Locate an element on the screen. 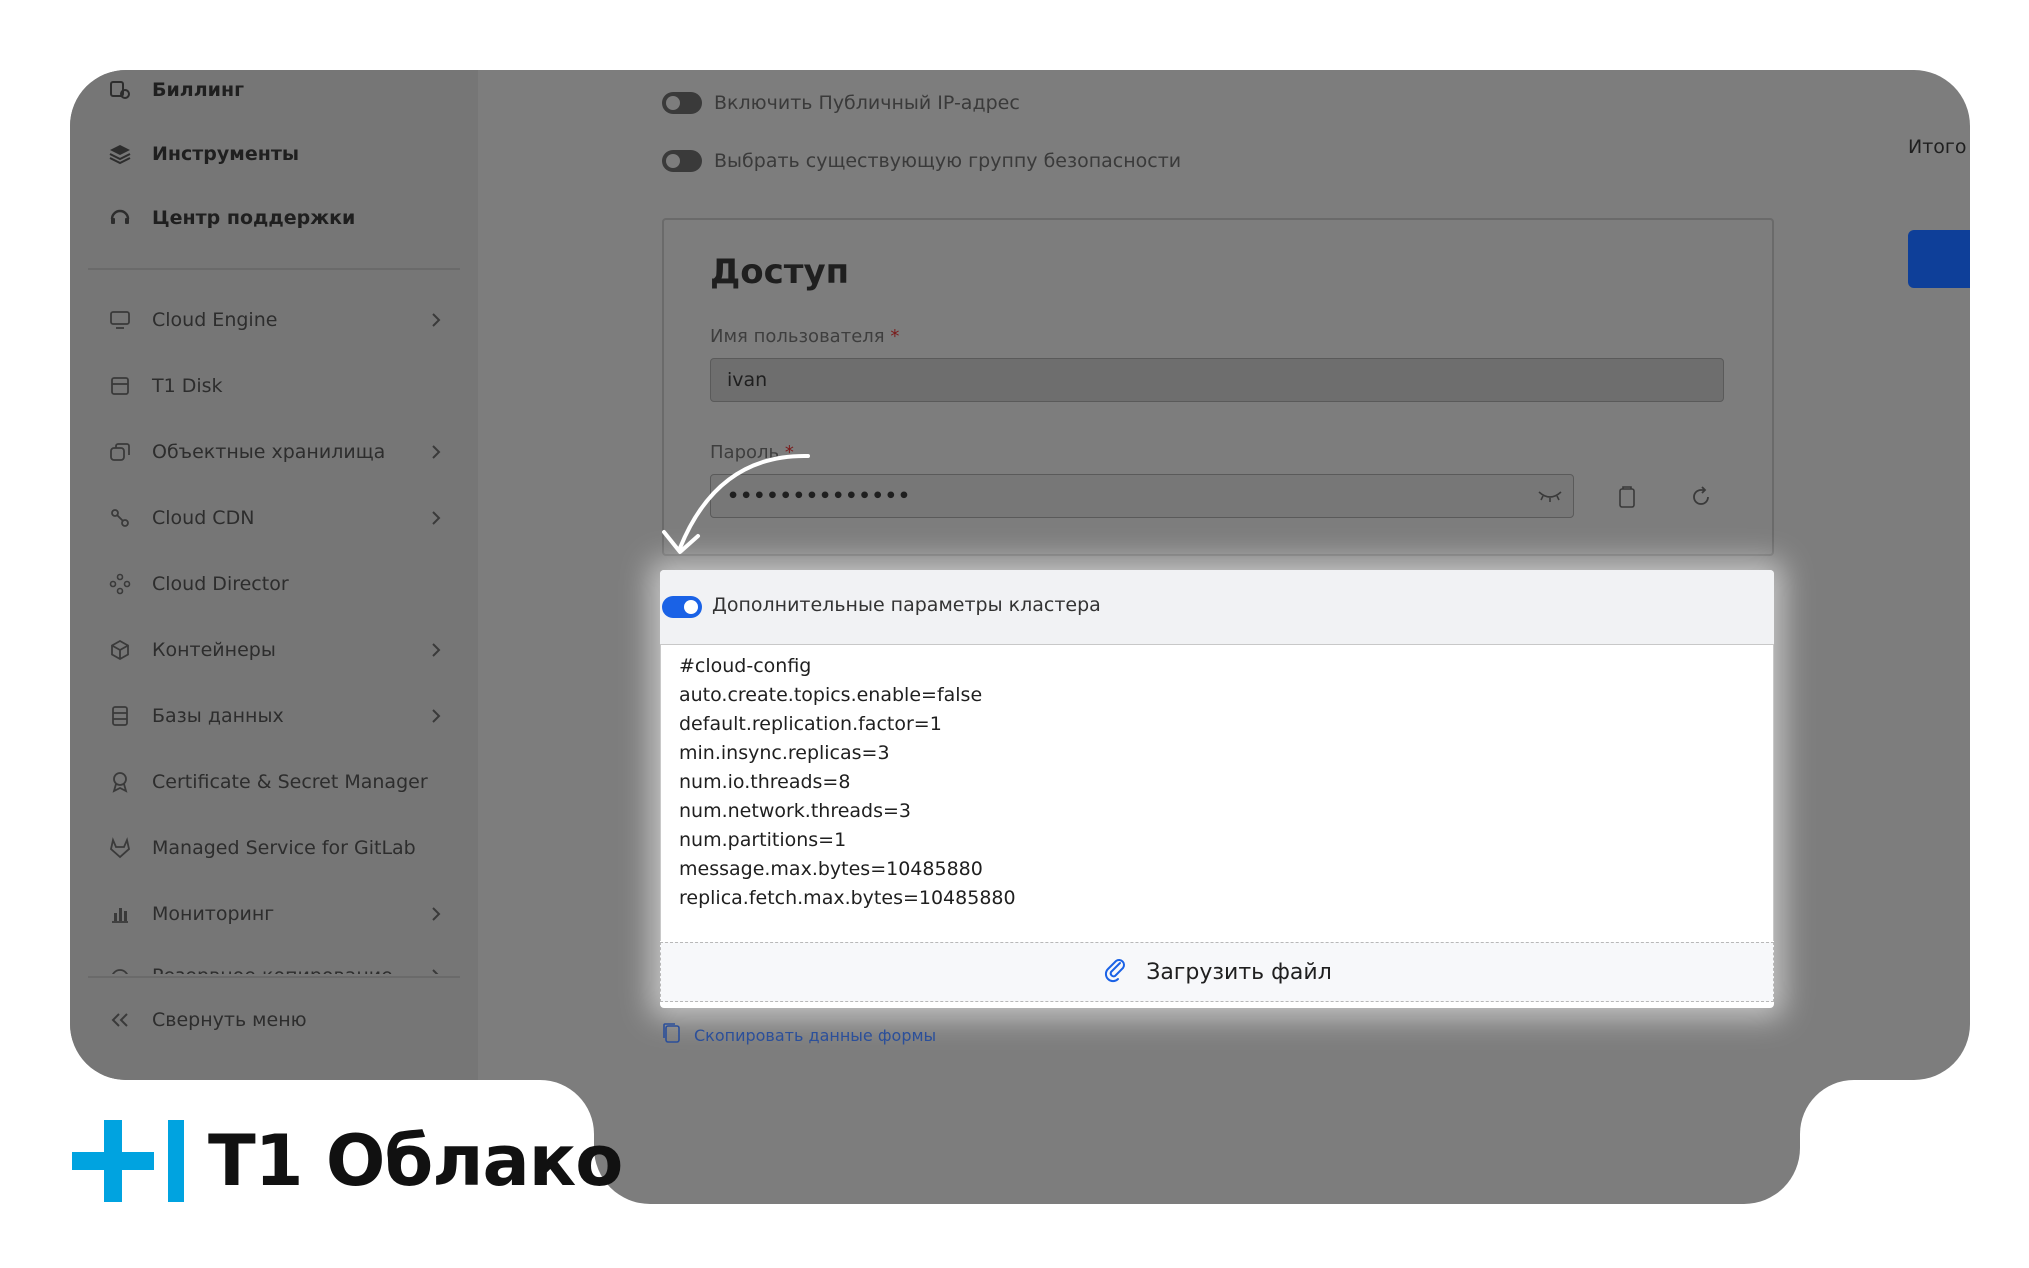 The height and width of the screenshot is (1268, 2029). sidebar-item-label: Certificate & Secret Manager is located at coordinates (290, 782).